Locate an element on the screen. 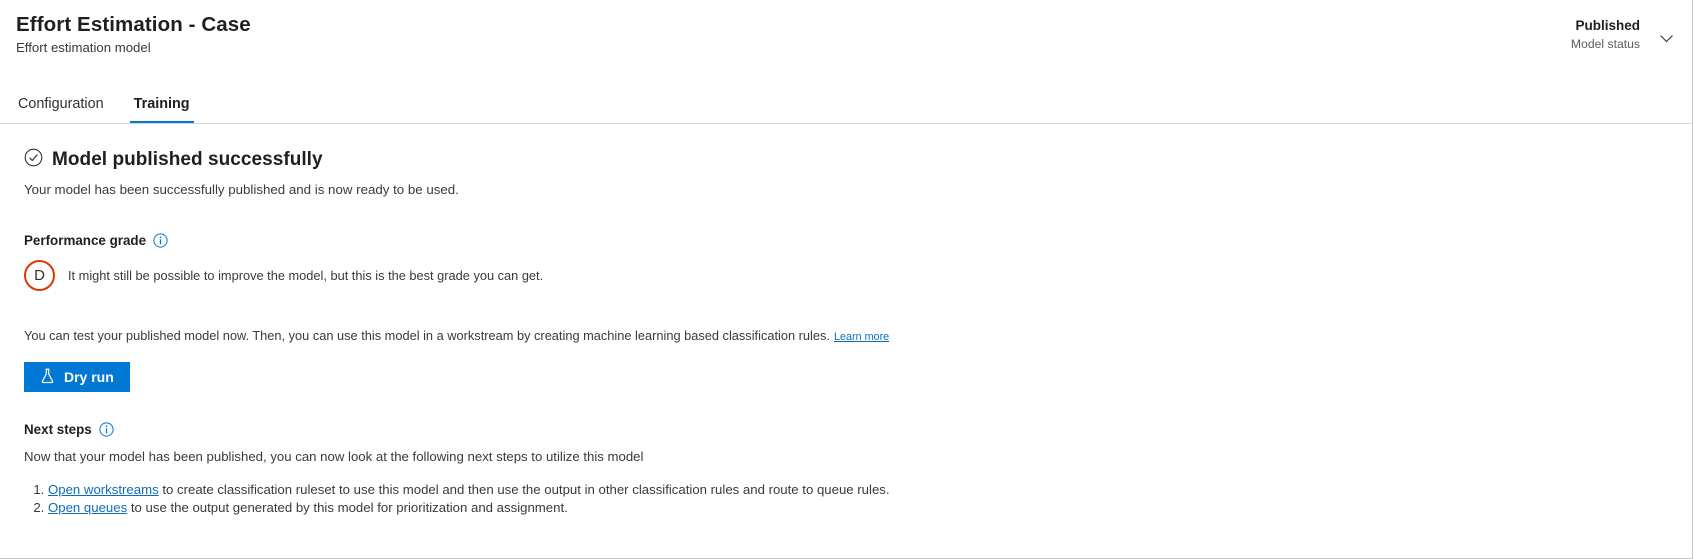  open-workstreams-link: Open workstreams is located at coordinates (103, 489).